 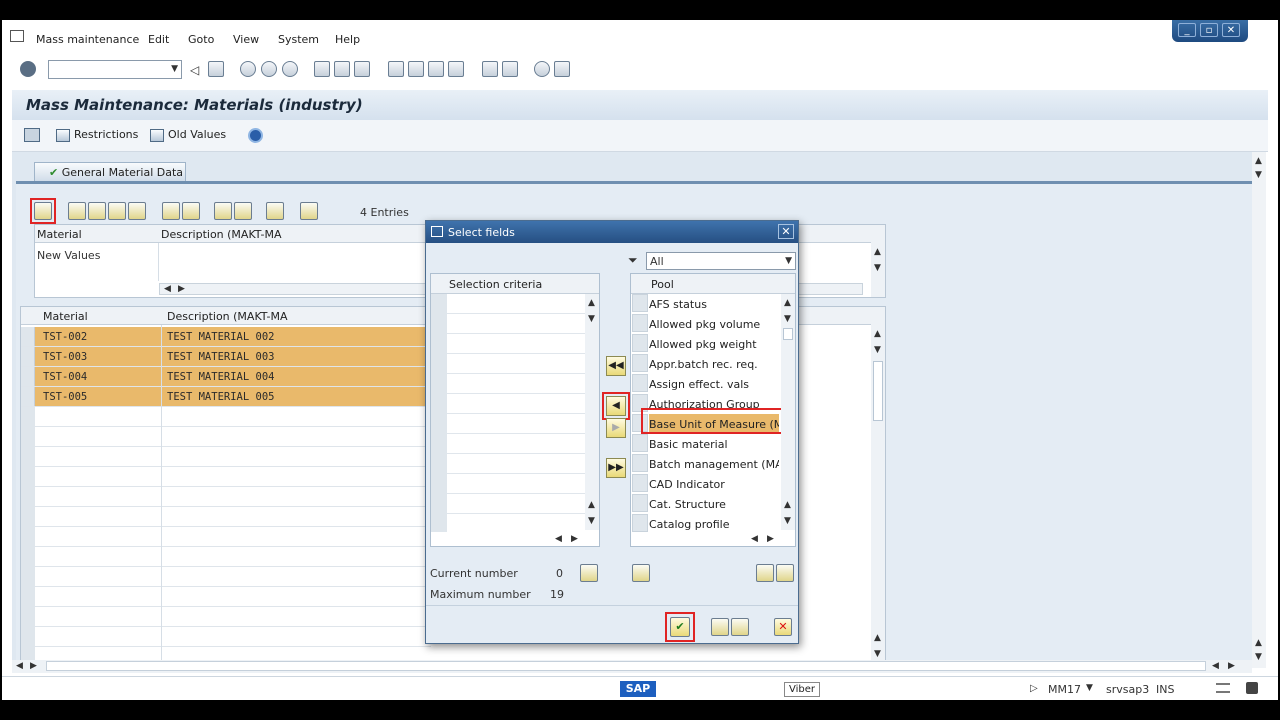 What do you see at coordinates (171, 211) in the screenshot?
I see `layout-1-icon` at bounding box center [171, 211].